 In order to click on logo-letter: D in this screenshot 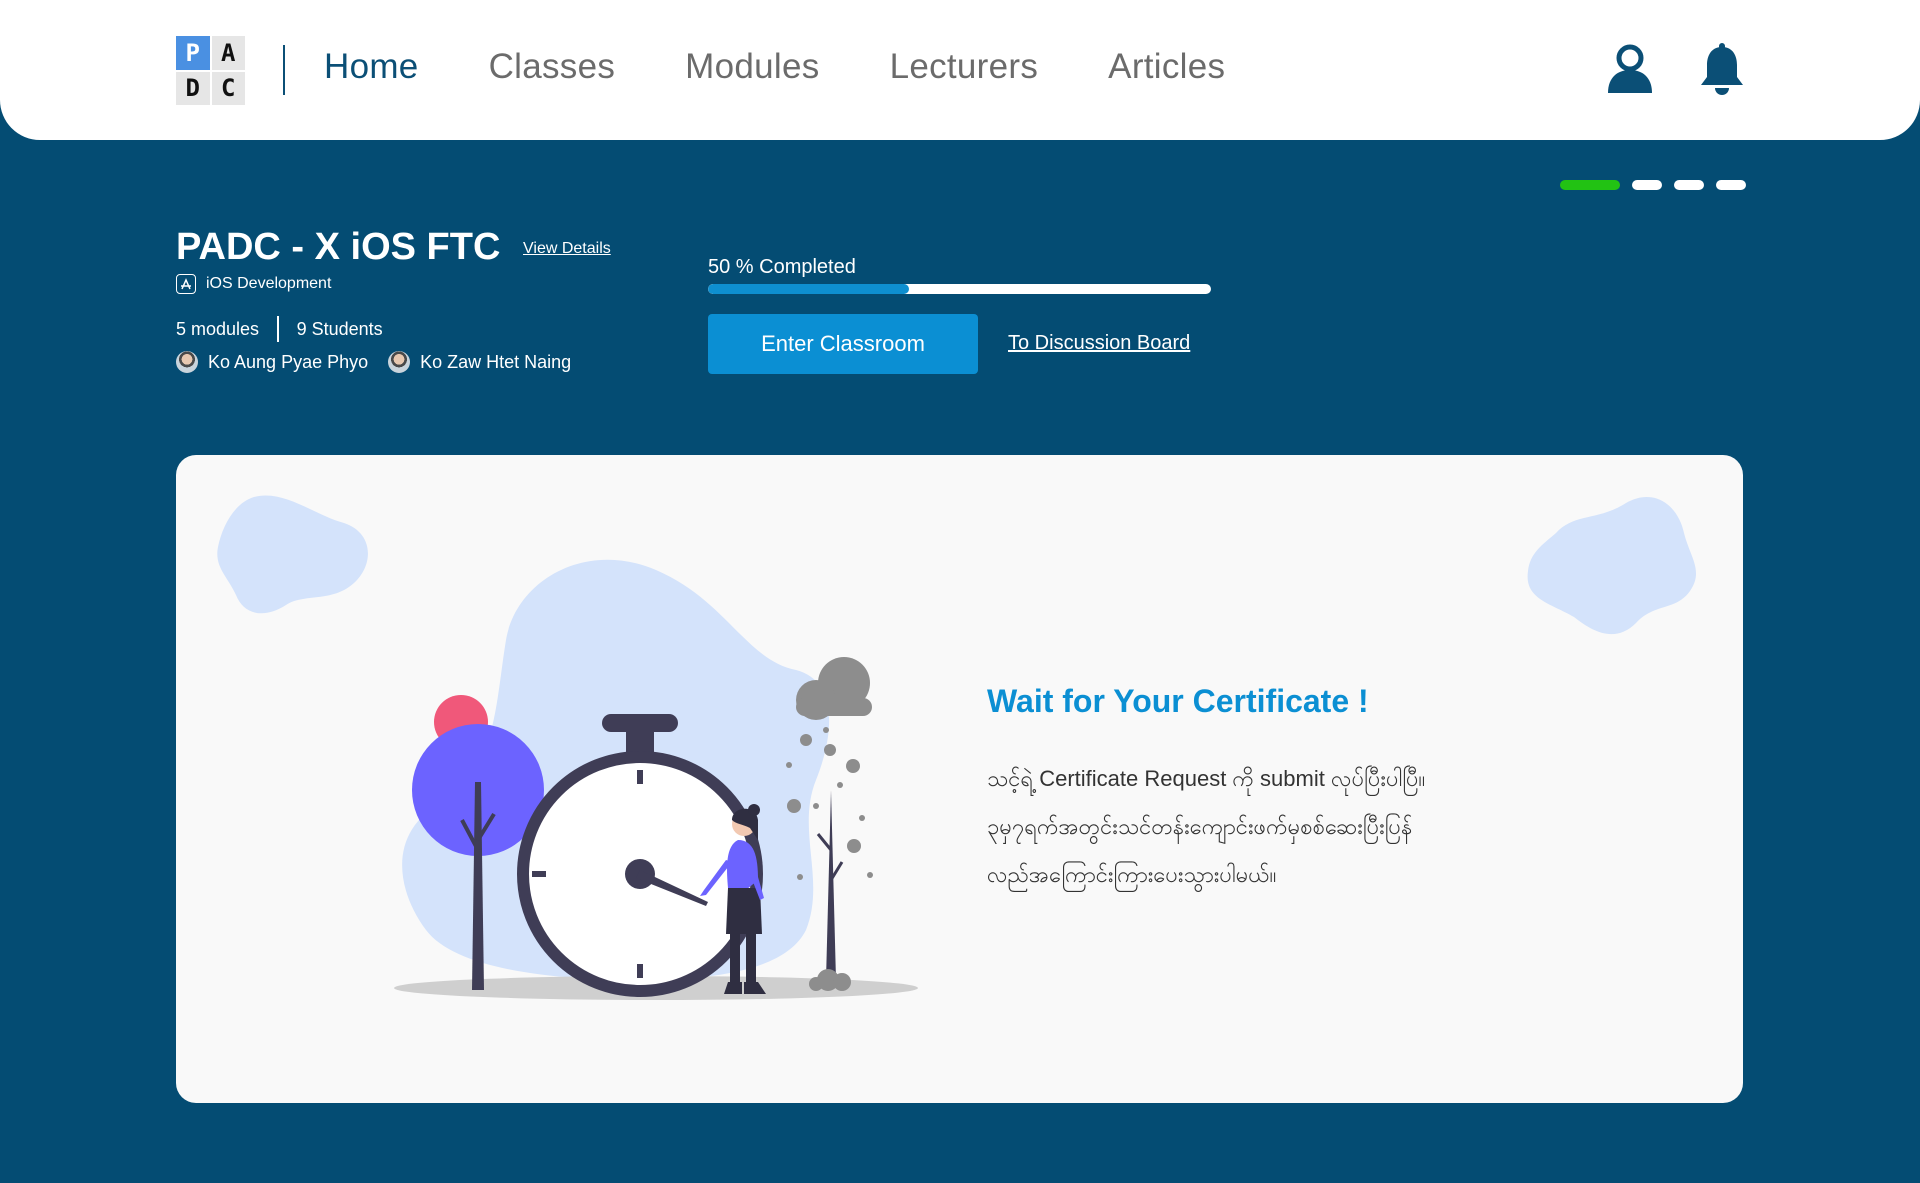, I will do `click(193, 88)`.